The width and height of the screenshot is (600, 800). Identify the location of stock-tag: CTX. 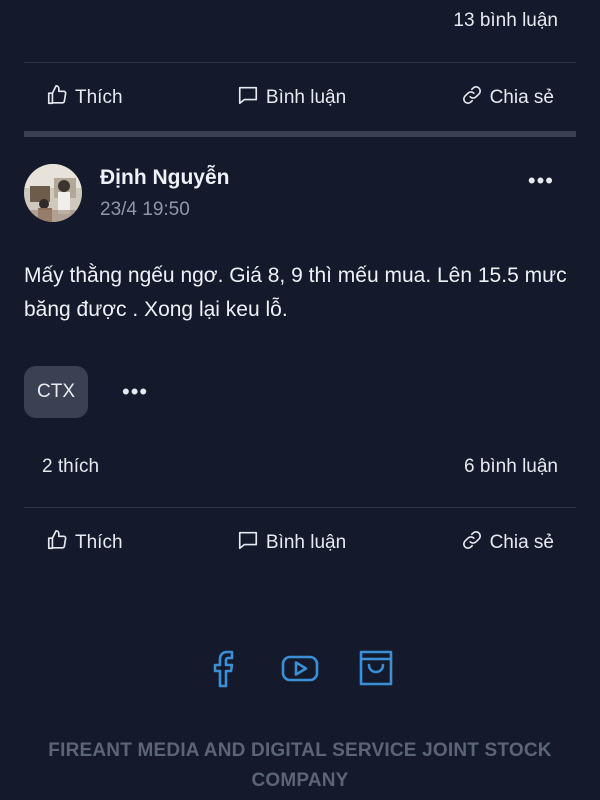
(56, 392).